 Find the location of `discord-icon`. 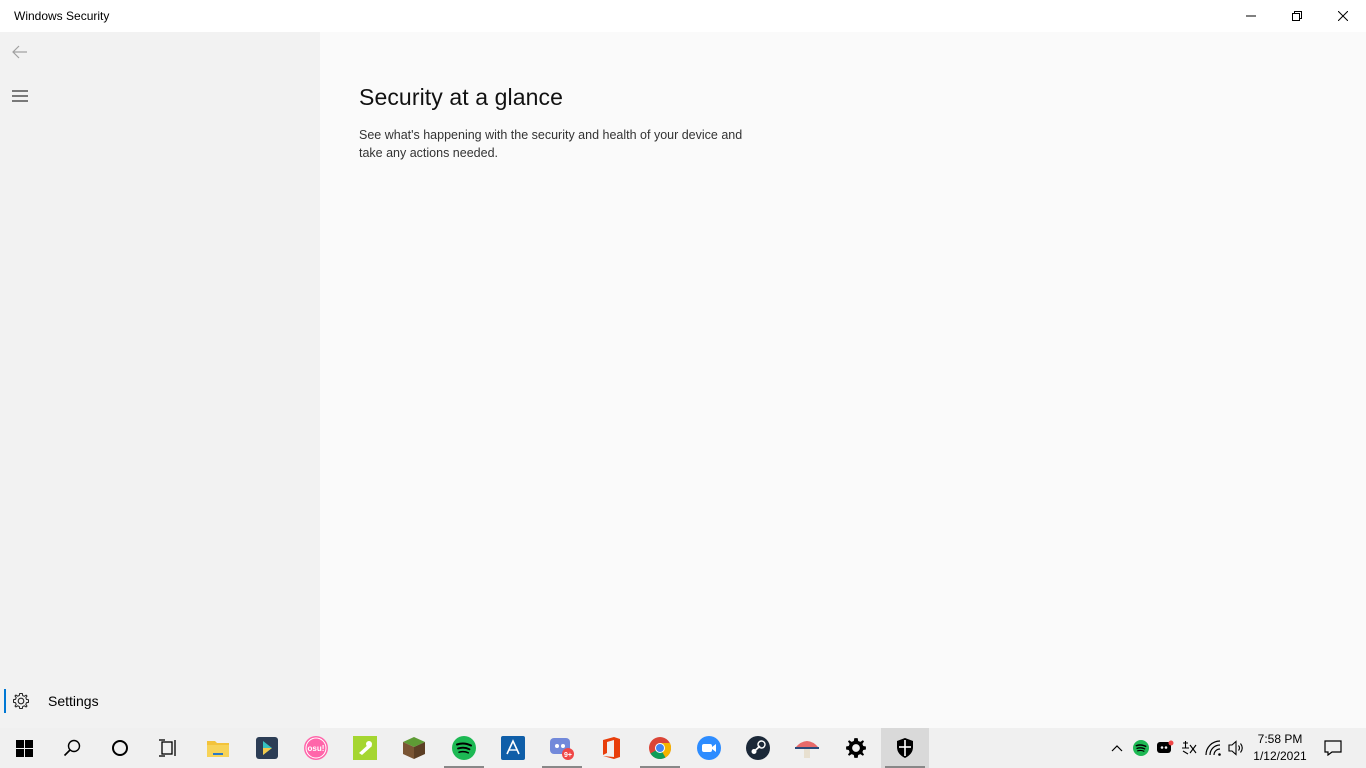

discord-icon is located at coordinates (1165, 746).